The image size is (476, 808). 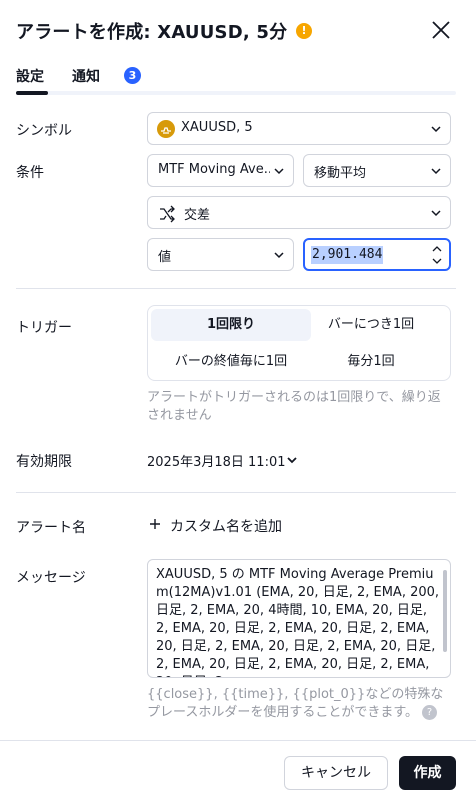 I want to click on symbol-select: XAUUSD, 5, so click(x=299, y=128).